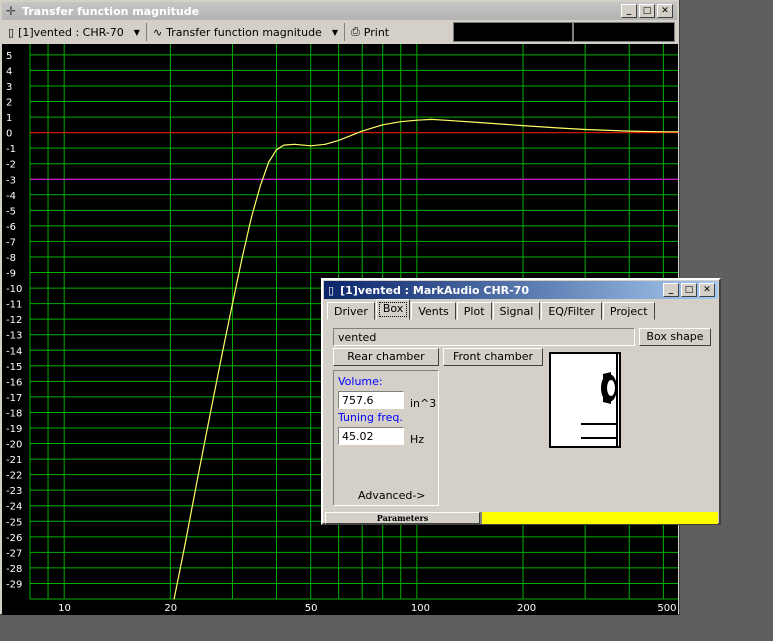 This screenshot has height=641, width=773. Describe the element at coordinates (11, 165) in the screenshot. I see `y-tick-label: -2` at that location.